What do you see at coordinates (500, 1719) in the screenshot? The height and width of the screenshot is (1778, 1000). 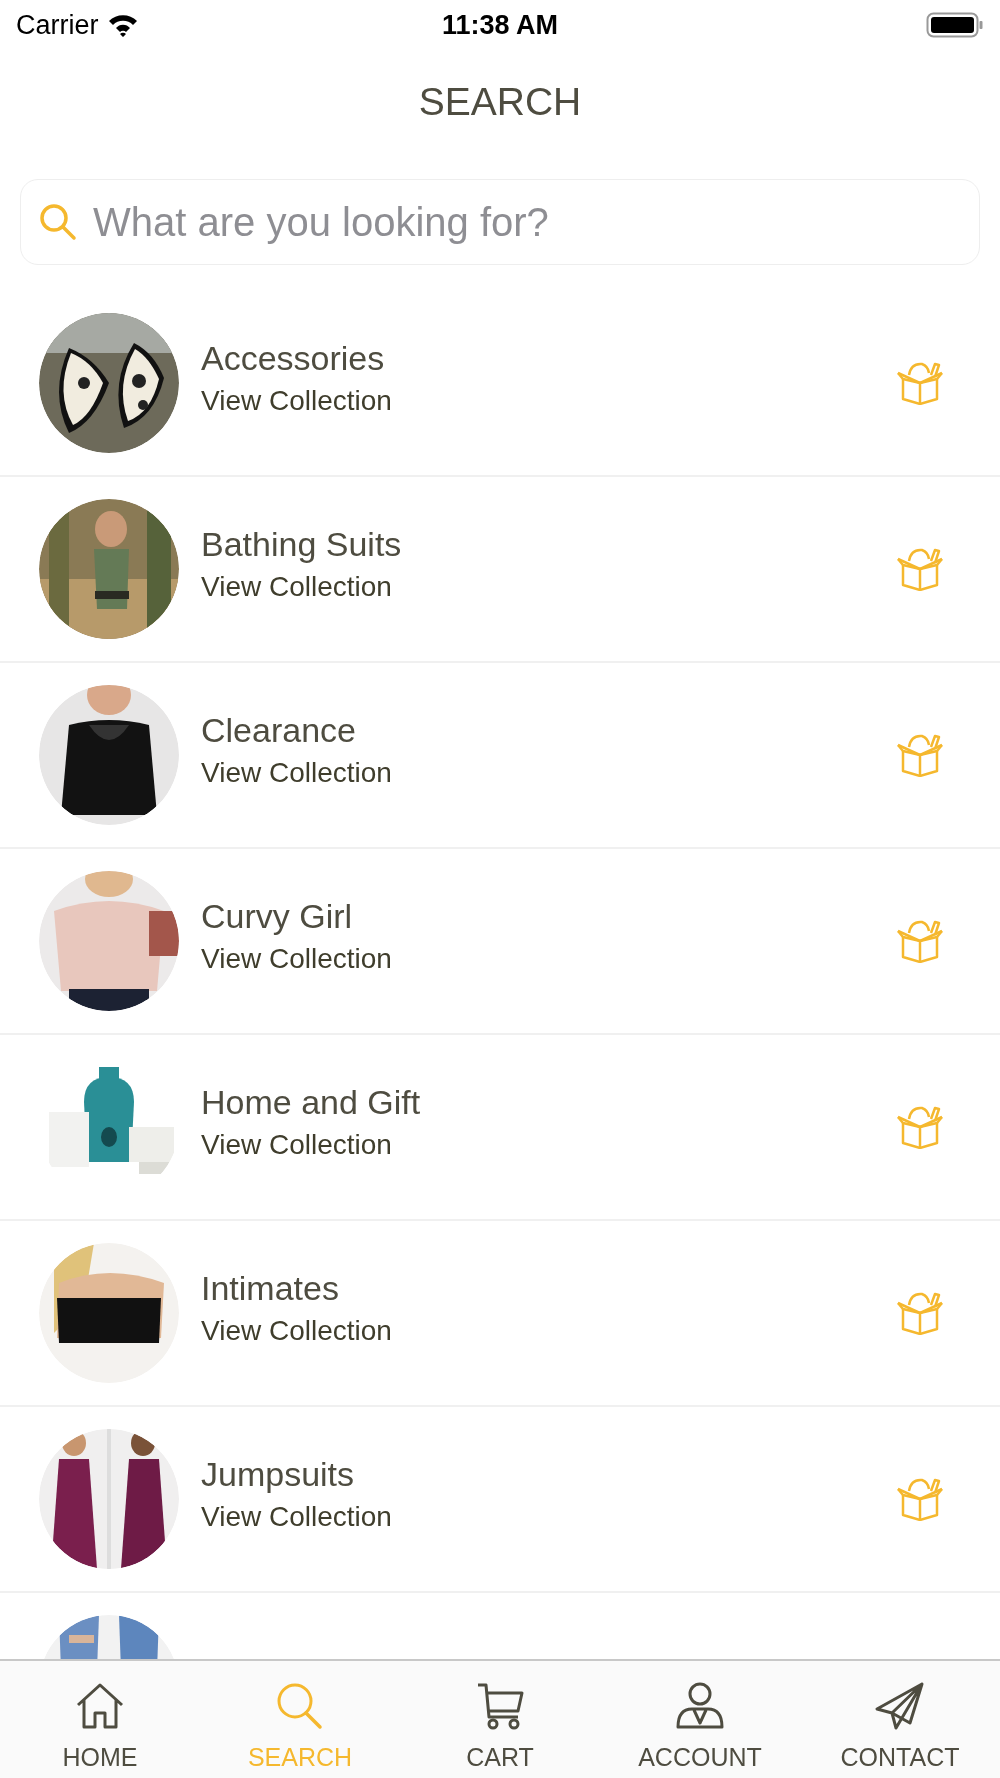 I see `tab-button: CART` at bounding box center [500, 1719].